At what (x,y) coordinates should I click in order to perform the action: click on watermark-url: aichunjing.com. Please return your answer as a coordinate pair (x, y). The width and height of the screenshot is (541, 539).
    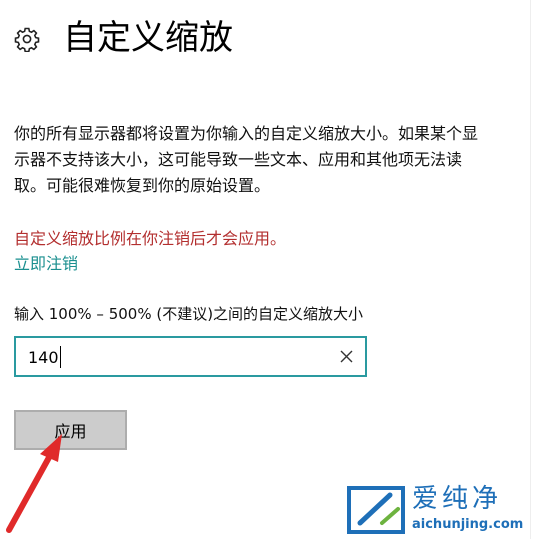
    Looking at the image, I should click on (468, 524).